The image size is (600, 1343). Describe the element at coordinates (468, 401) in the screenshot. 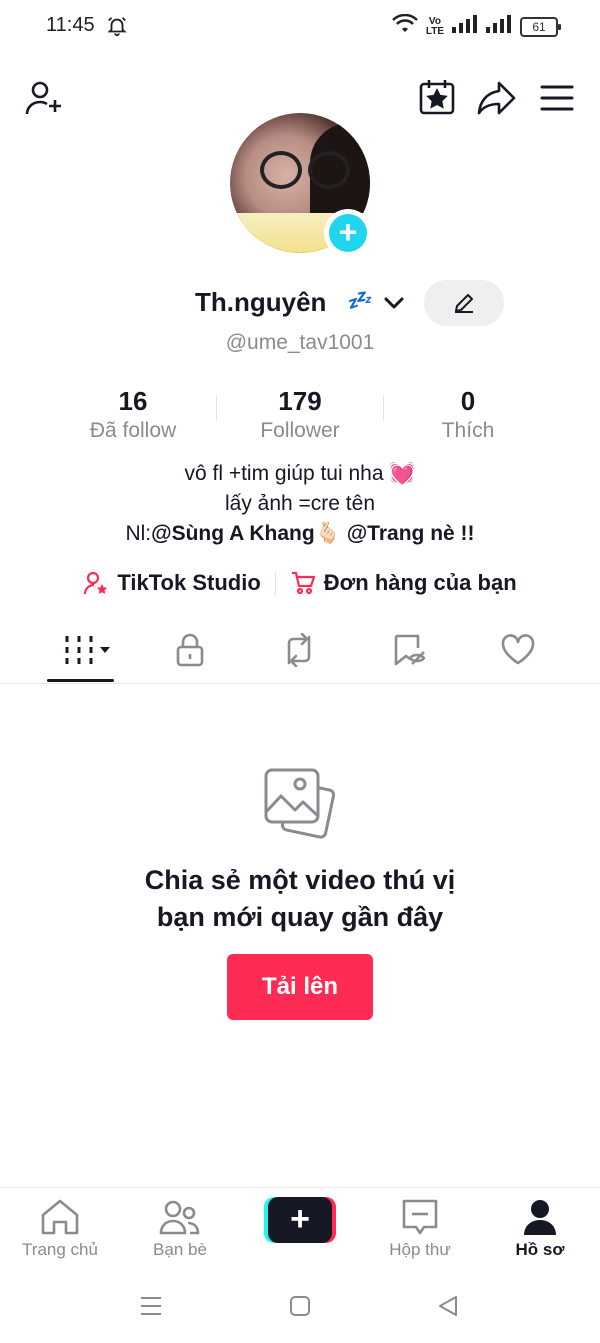

I see `stat-value: 0` at that location.